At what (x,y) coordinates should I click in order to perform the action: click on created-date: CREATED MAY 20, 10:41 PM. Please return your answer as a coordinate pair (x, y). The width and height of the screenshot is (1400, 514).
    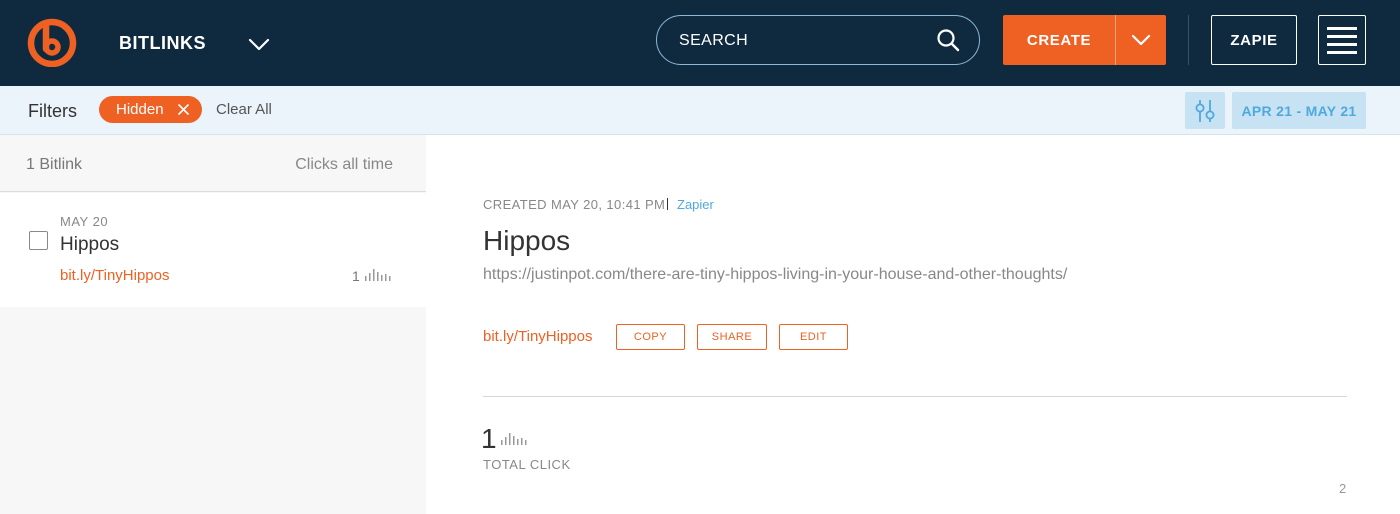
    Looking at the image, I should click on (574, 204).